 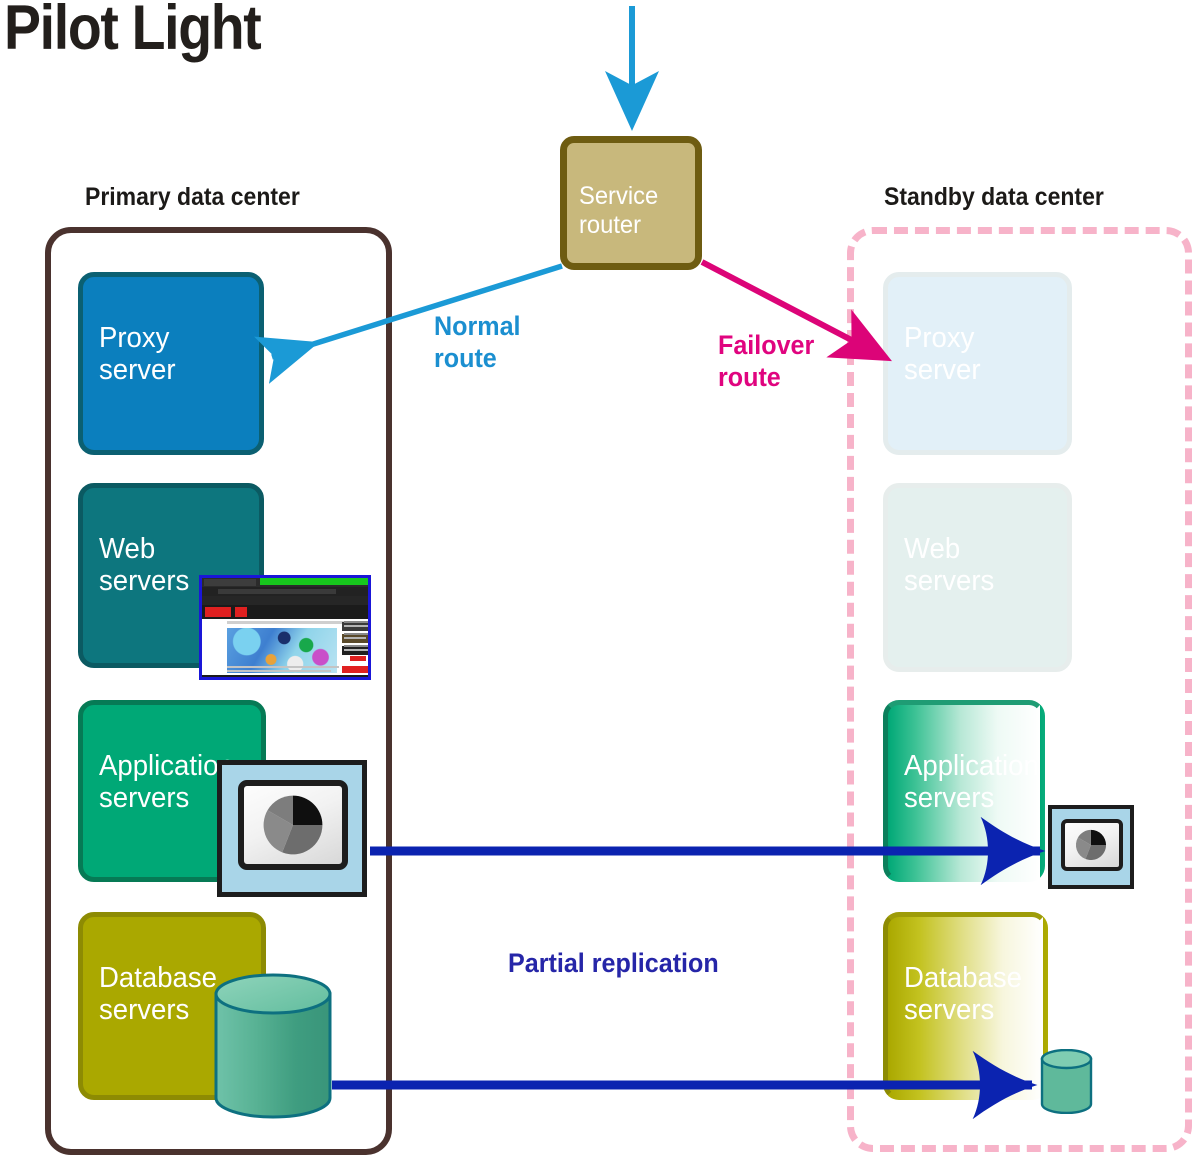 What do you see at coordinates (477, 342) in the screenshot?
I see `normal-route-label: Normal route` at bounding box center [477, 342].